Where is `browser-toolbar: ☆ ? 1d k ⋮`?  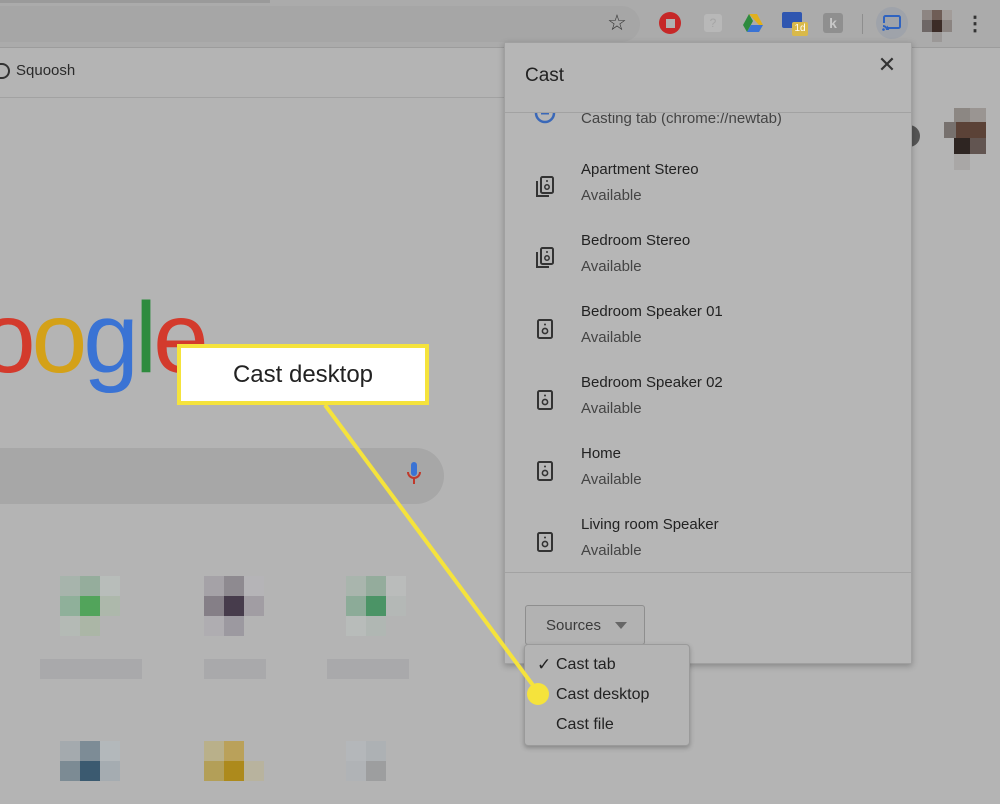
browser-toolbar: ☆ ? 1d k ⋮ is located at coordinates (500, 24).